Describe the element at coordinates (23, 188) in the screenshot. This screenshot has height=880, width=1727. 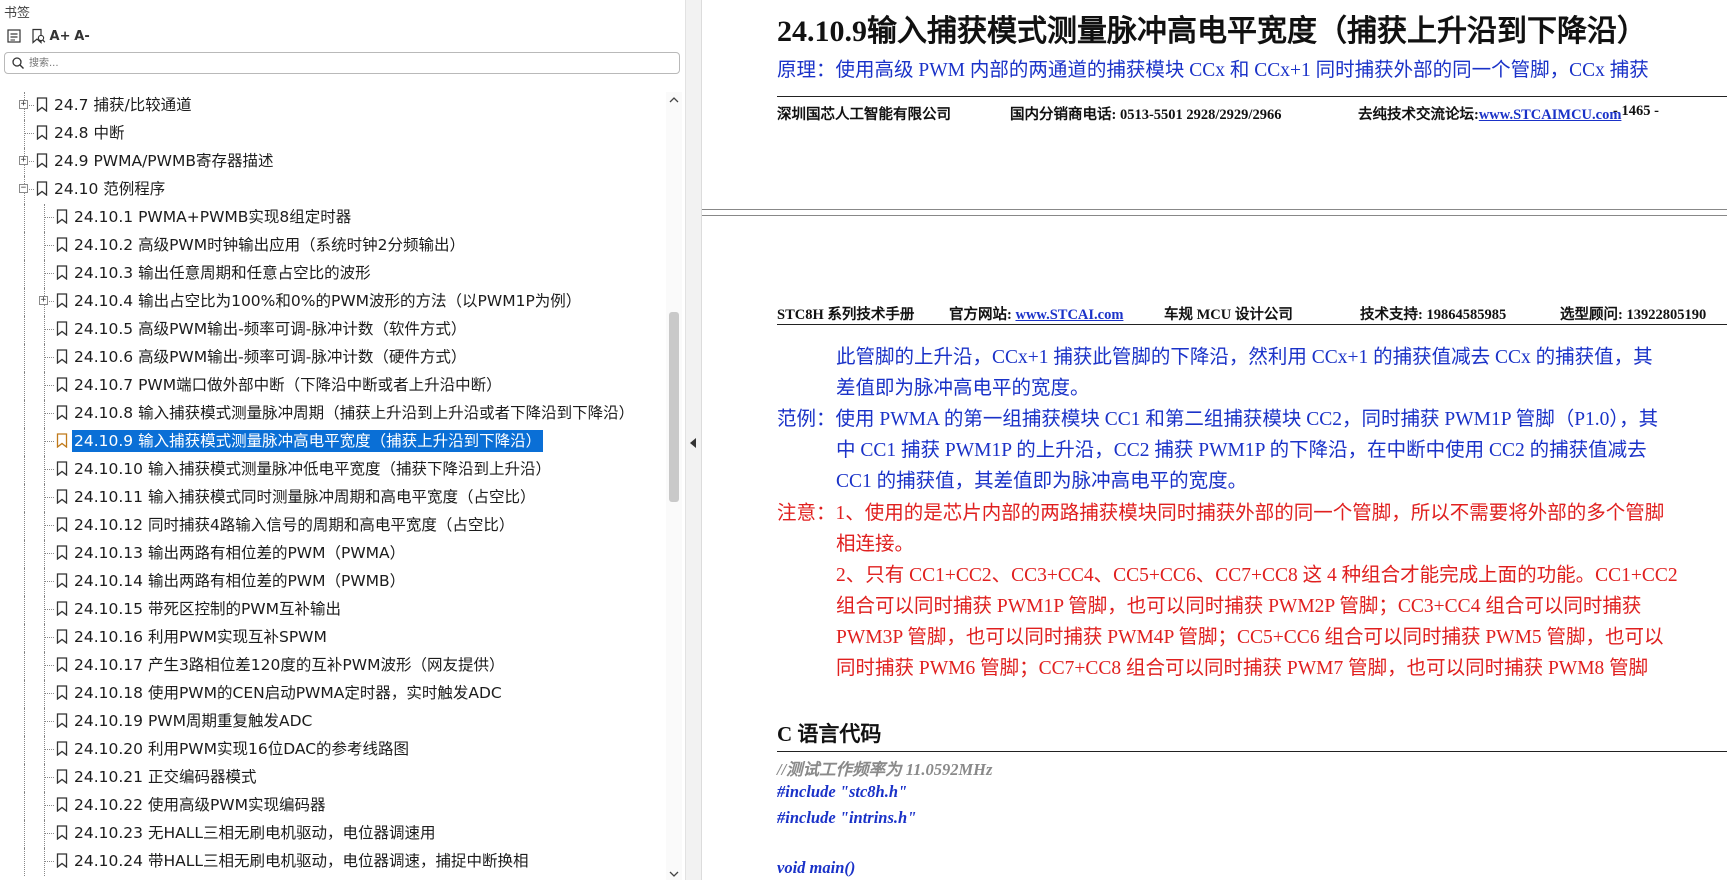
I see `collapse-toggle-icon: −` at that location.